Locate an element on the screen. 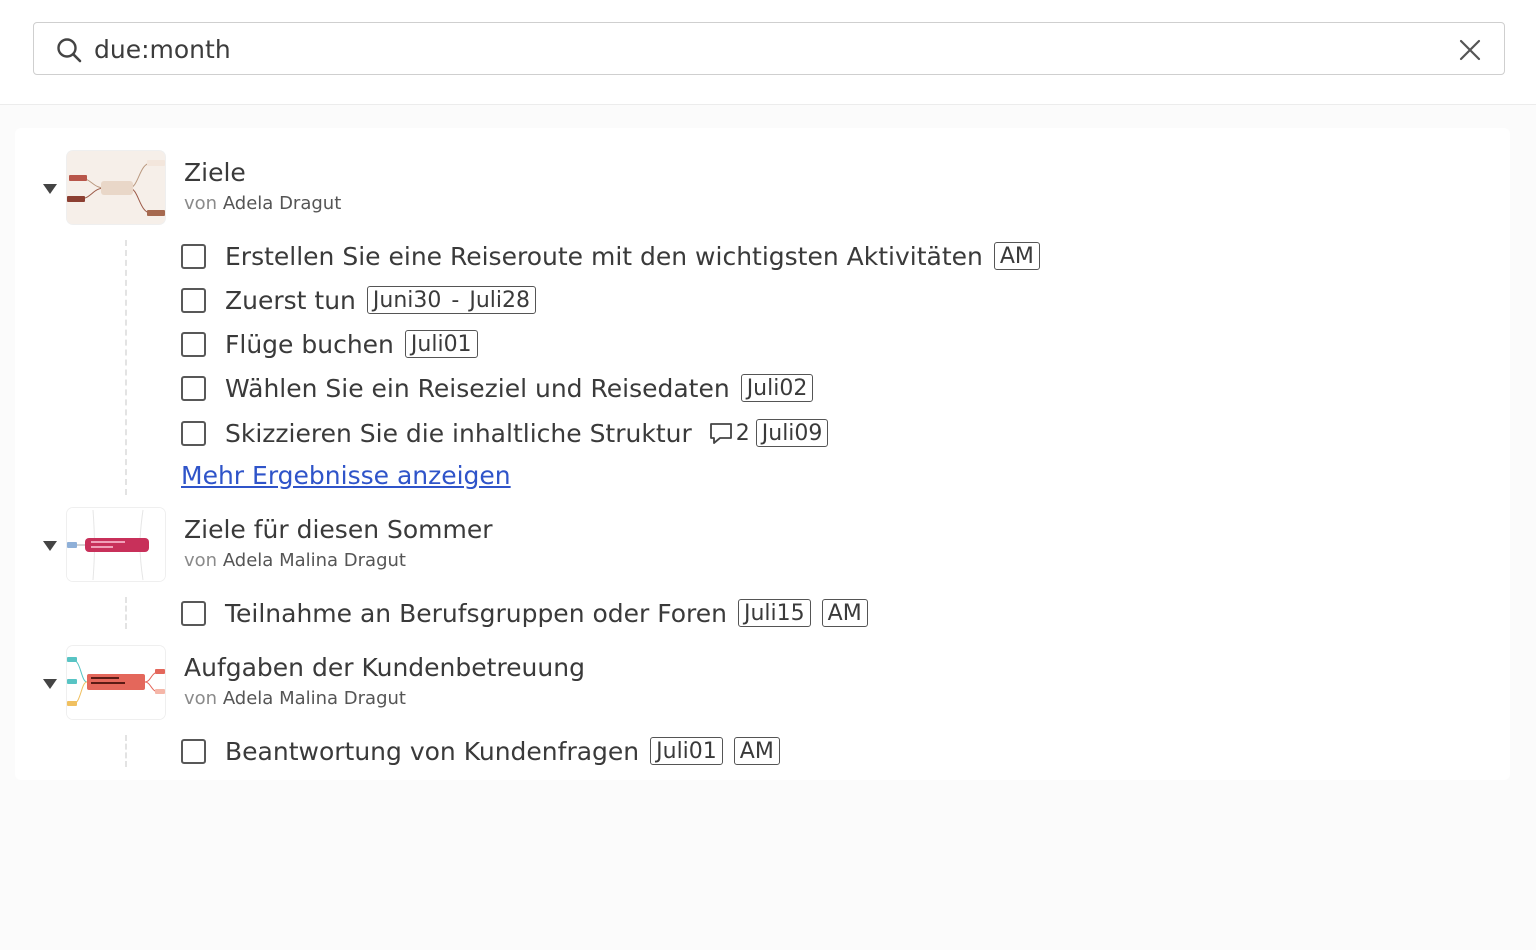 The width and height of the screenshot is (1536, 950). comment-count: 2 is located at coordinates (729, 433).